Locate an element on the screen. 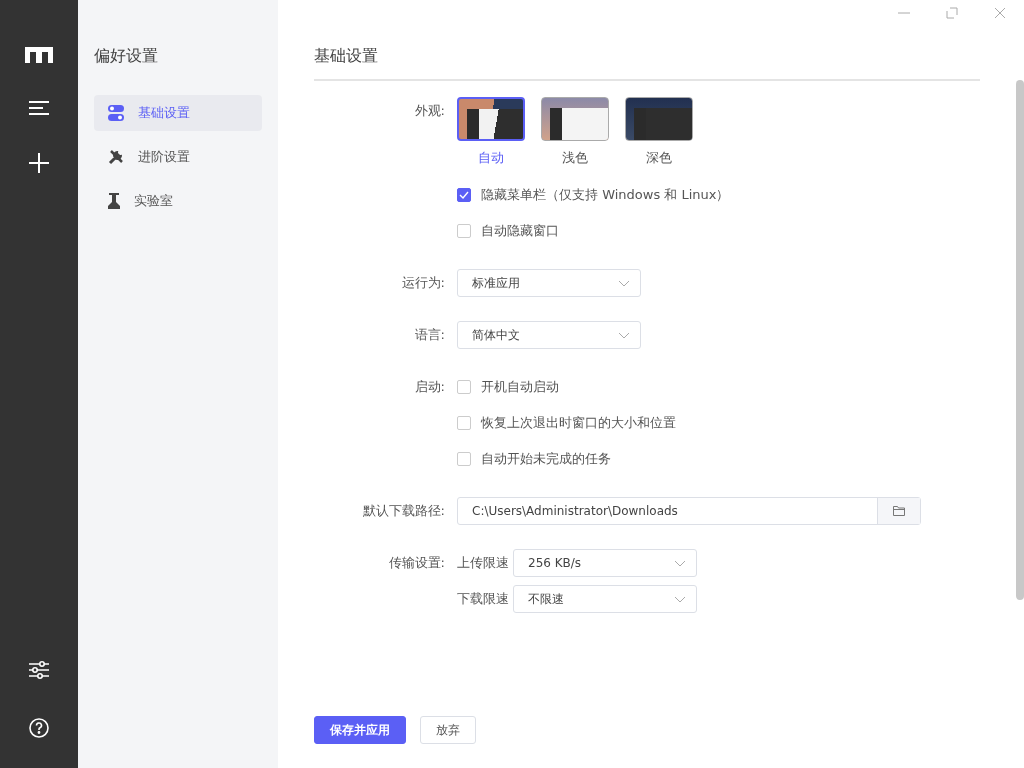 The width and height of the screenshot is (1024, 768). sidebar-item: 进阶设置 is located at coordinates (178, 157).